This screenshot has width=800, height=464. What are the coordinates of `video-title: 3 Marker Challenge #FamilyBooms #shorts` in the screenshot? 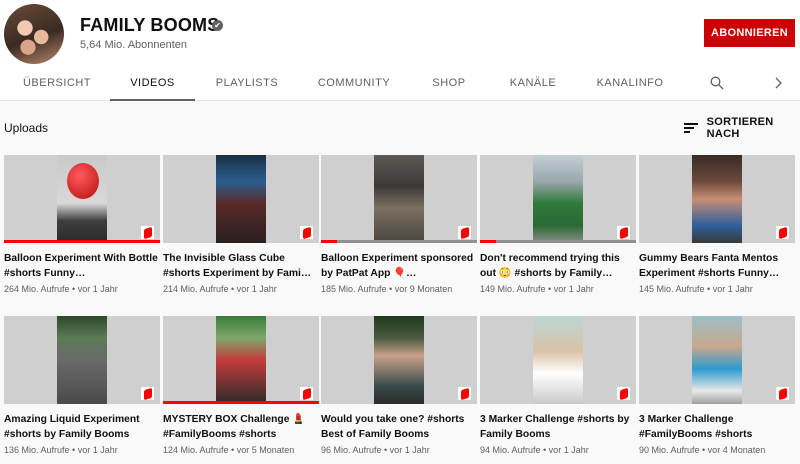 It's located at (717, 427).